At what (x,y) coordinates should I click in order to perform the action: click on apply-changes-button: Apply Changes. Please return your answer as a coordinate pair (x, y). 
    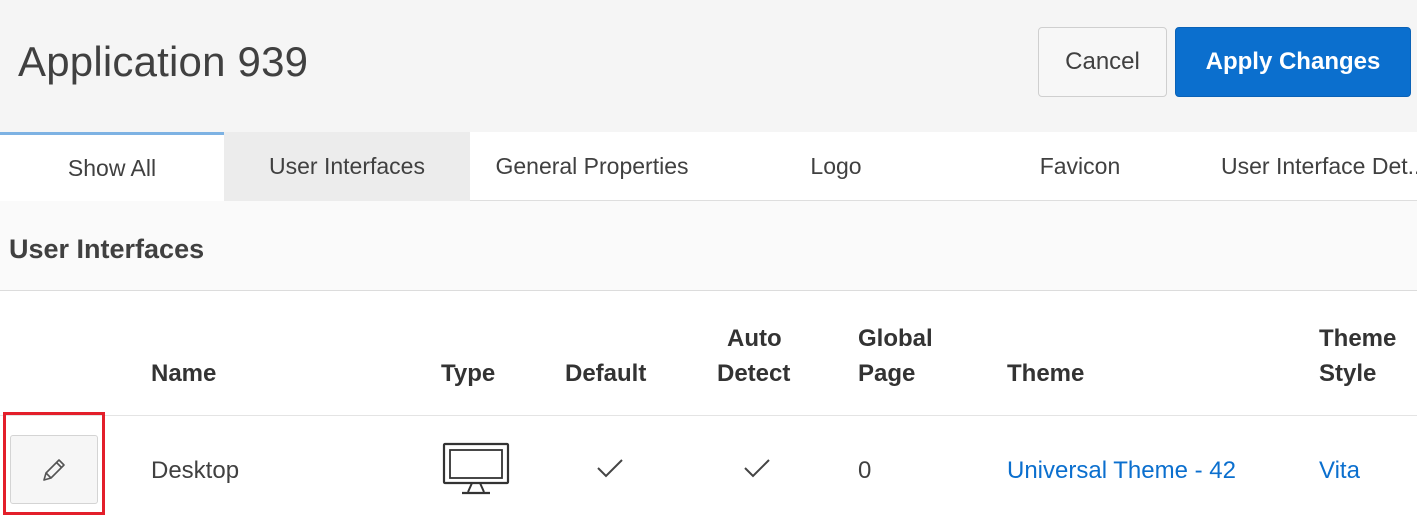
    Looking at the image, I should click on (1293, 62).